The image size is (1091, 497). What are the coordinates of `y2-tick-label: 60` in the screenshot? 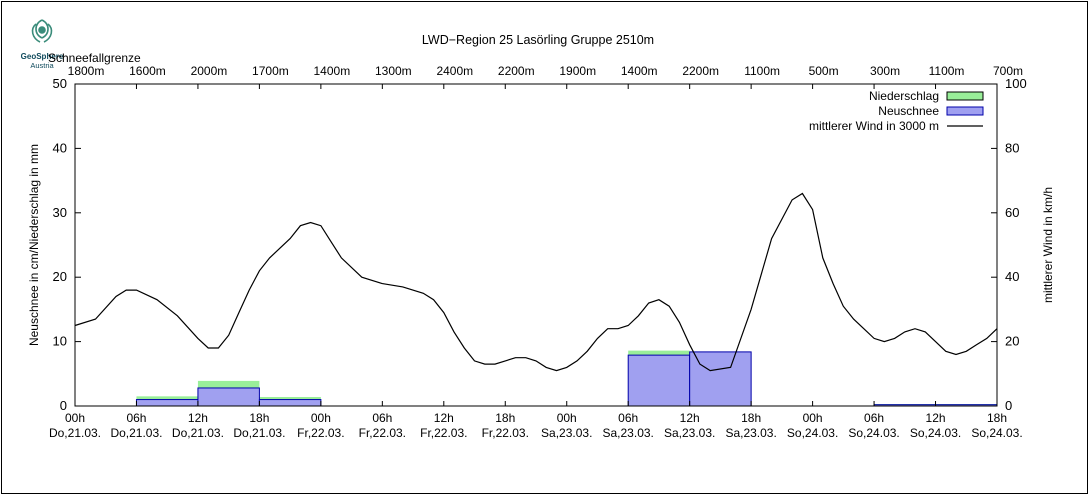 It's located at (1012, 212).